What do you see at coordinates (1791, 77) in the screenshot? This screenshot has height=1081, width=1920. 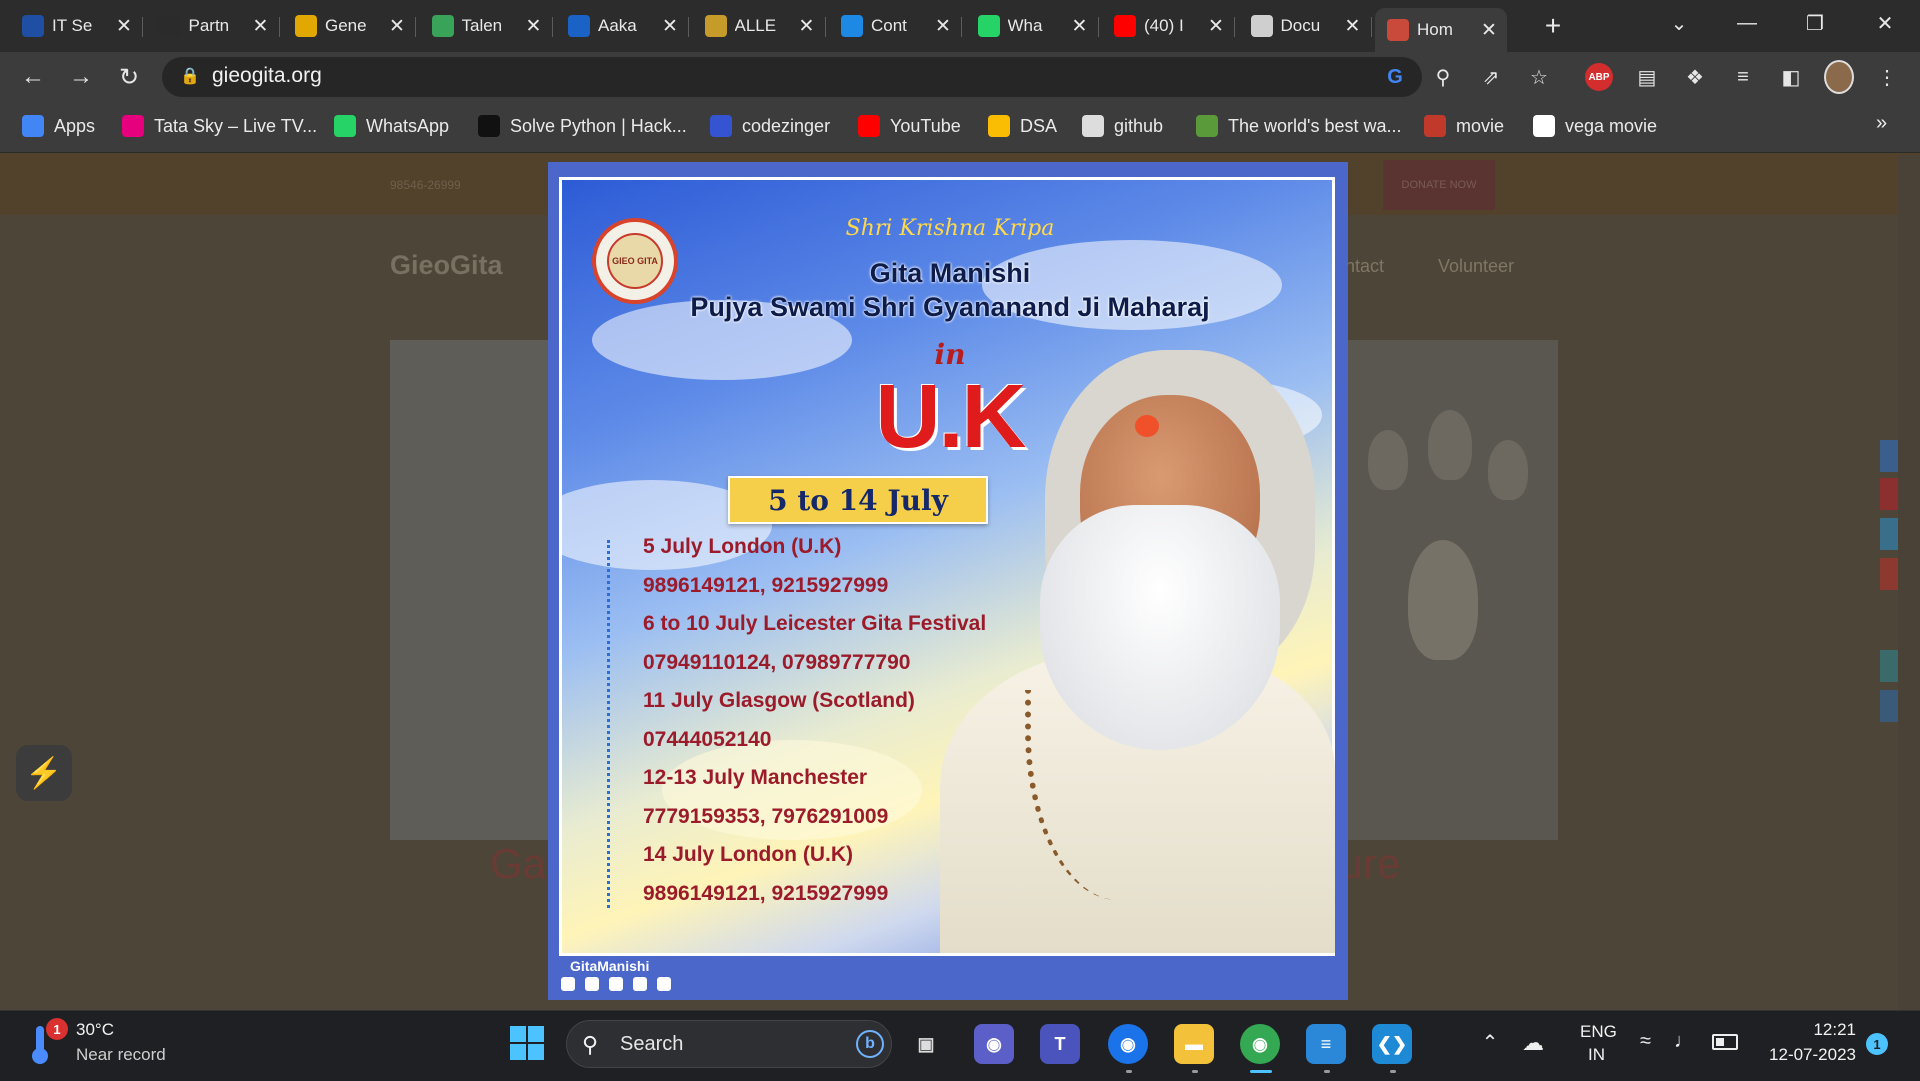 I see `side-panel-icon: ◧` at bounding box center [1791, 77].